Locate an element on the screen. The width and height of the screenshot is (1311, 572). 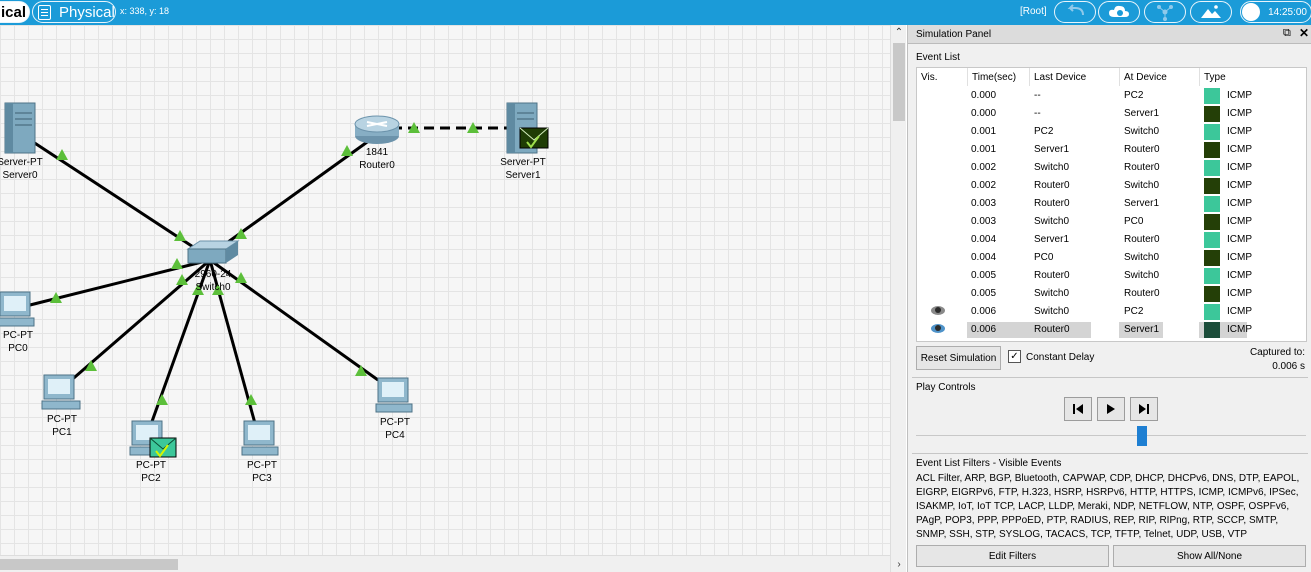
close-icon: ✕ is located at coordinates (1304, 33).